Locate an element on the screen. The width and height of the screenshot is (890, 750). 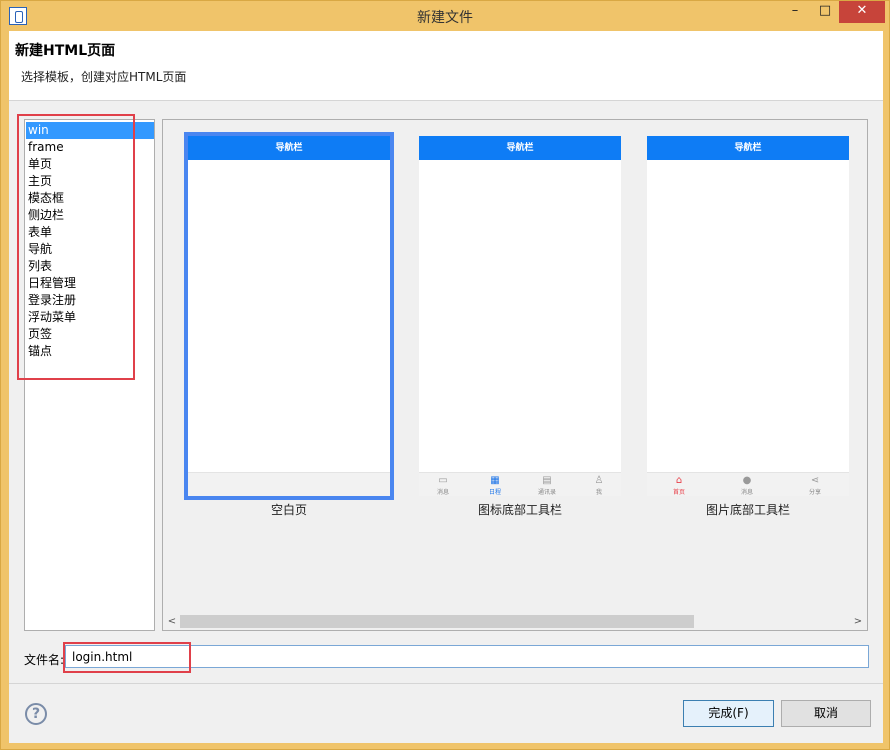
calendar-icon: ▦ is located at coordinates (495, 480).